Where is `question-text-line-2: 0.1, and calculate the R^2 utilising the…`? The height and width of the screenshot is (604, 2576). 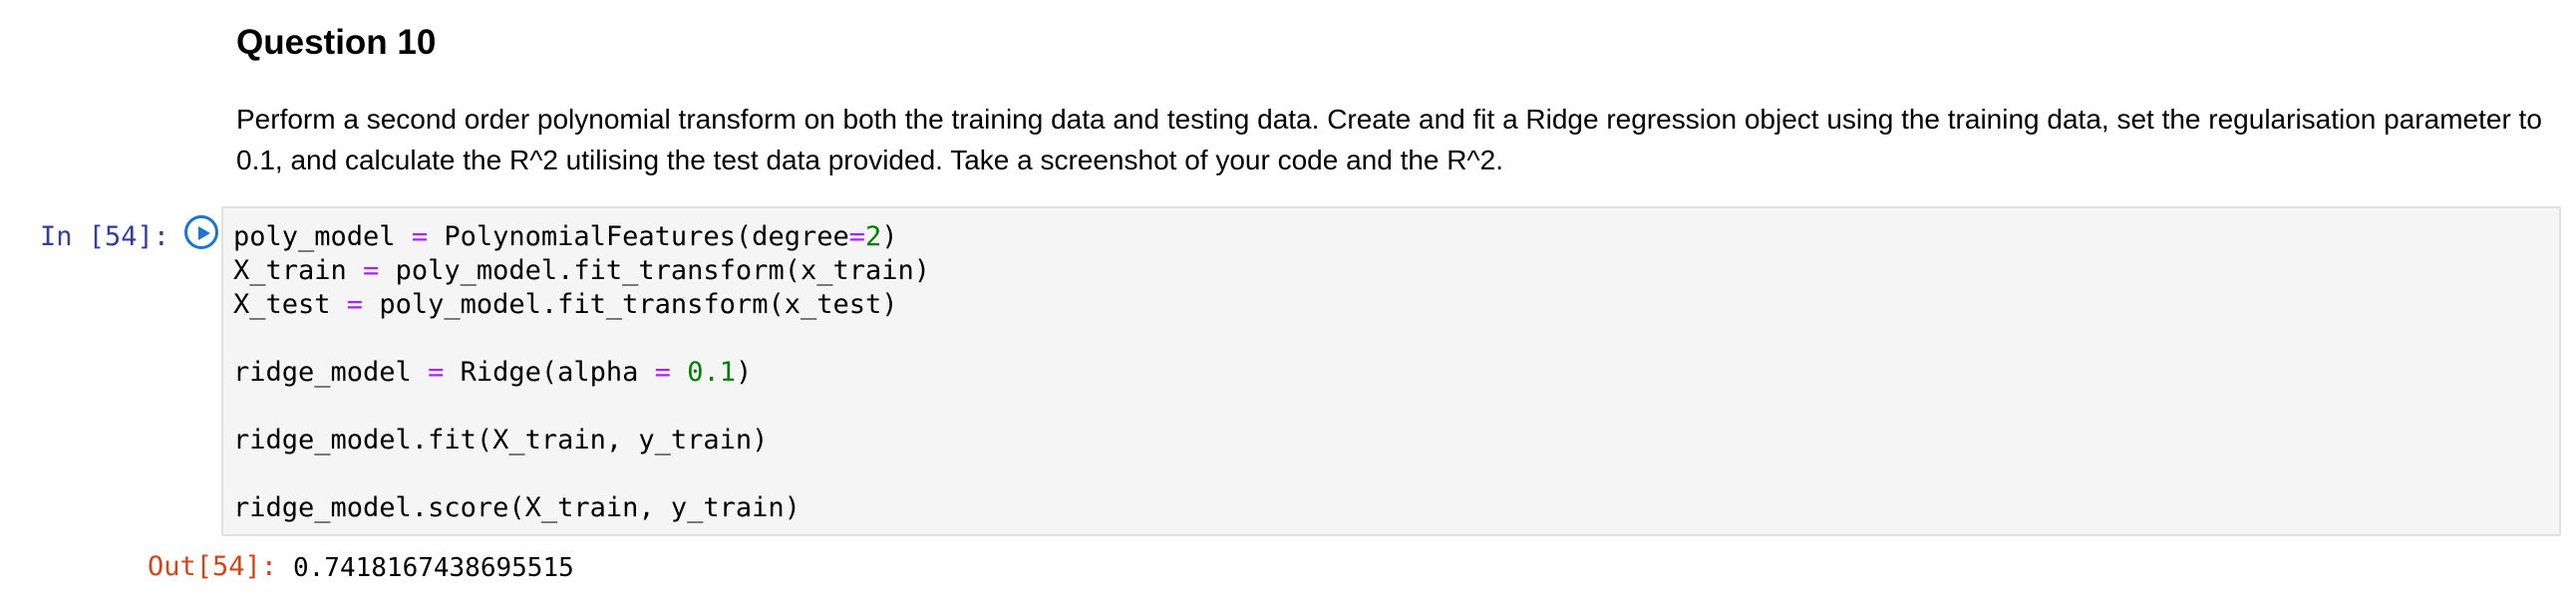
question-text-line-2: 0.1, and calculate the R^2 utilising the… is located at coordinates (869, 160).